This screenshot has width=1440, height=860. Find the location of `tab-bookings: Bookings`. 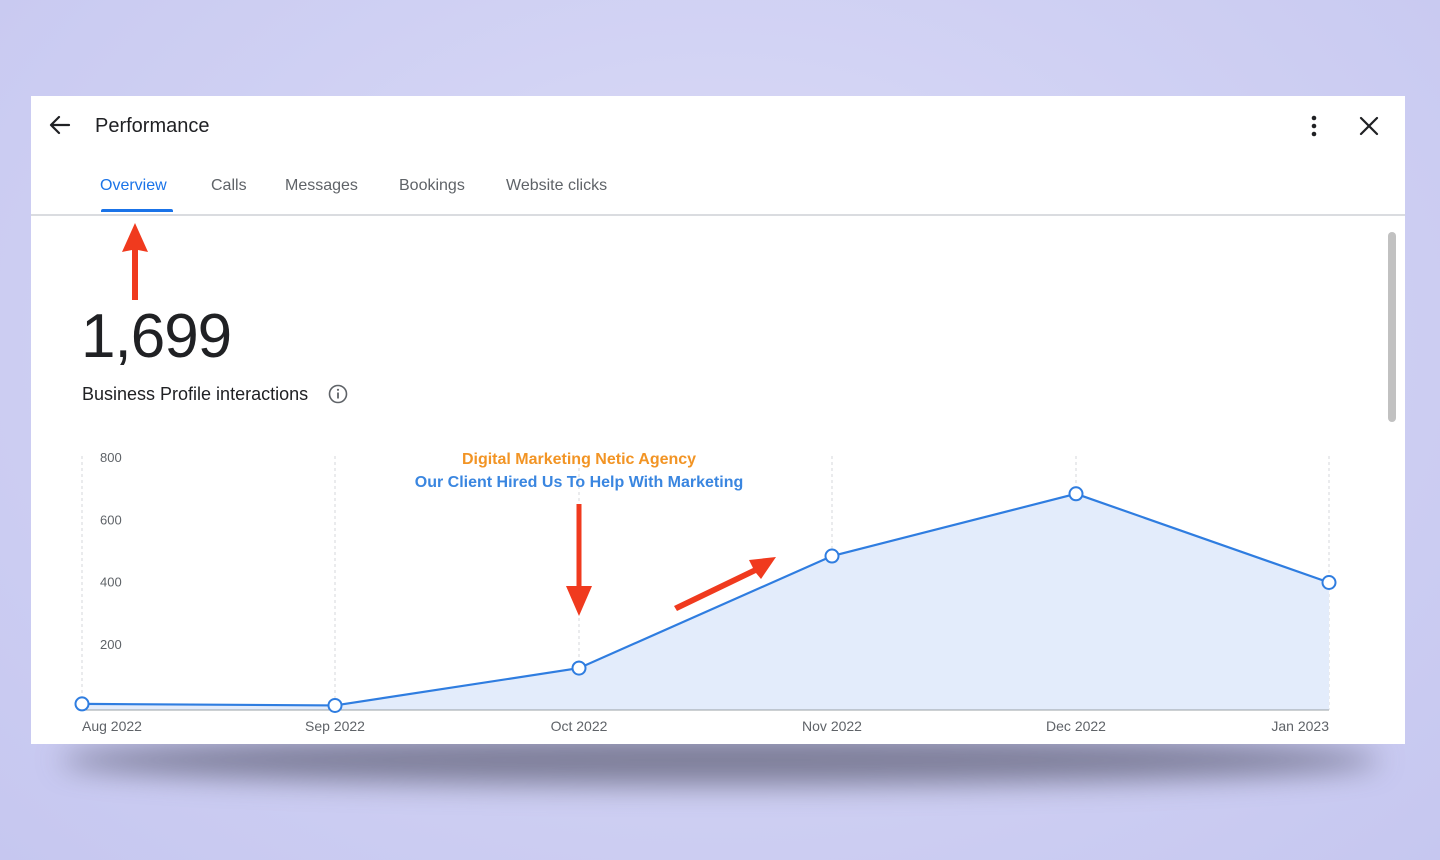

tab-bookings: Bookings is located at coordinates (432, 186).